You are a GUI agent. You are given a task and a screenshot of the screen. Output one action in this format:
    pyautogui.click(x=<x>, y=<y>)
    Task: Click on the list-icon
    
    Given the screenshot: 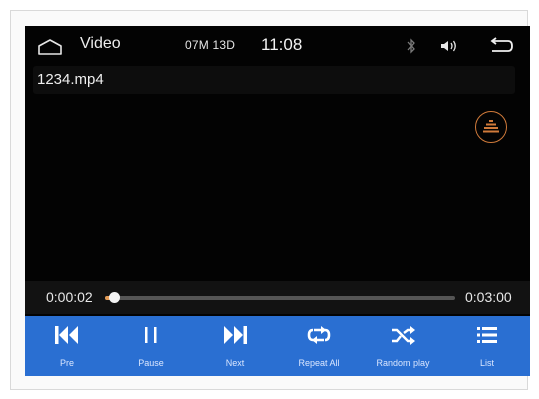 What is the action you would take?
    pyautogui.click(x=487, y=335)
    